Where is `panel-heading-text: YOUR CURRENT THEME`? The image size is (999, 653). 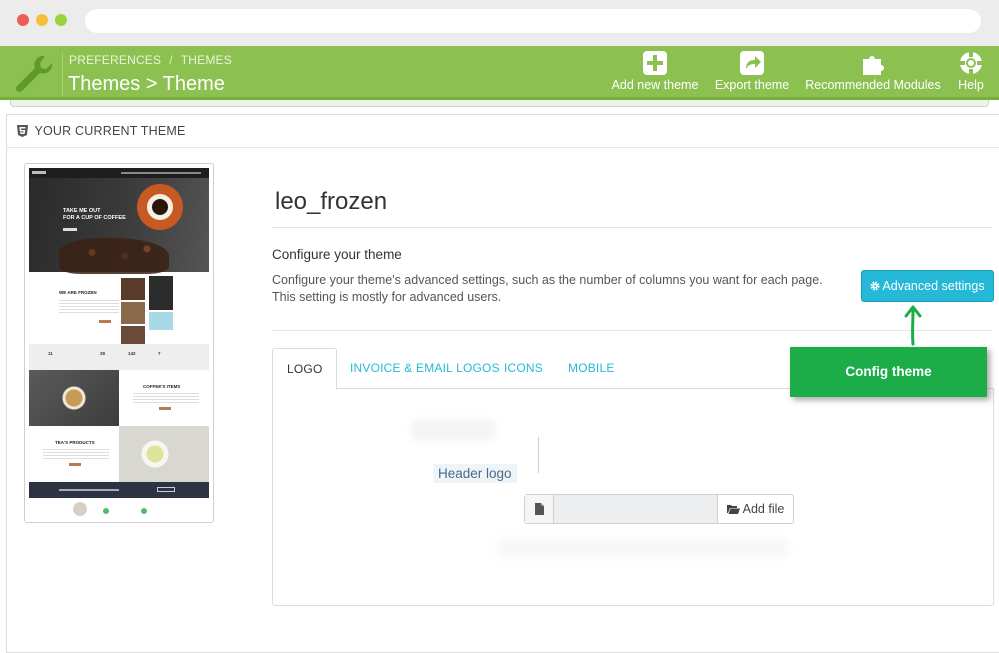
panel-heading-text: YOUR CURRENT THEME is located at coordinates (110, 131).